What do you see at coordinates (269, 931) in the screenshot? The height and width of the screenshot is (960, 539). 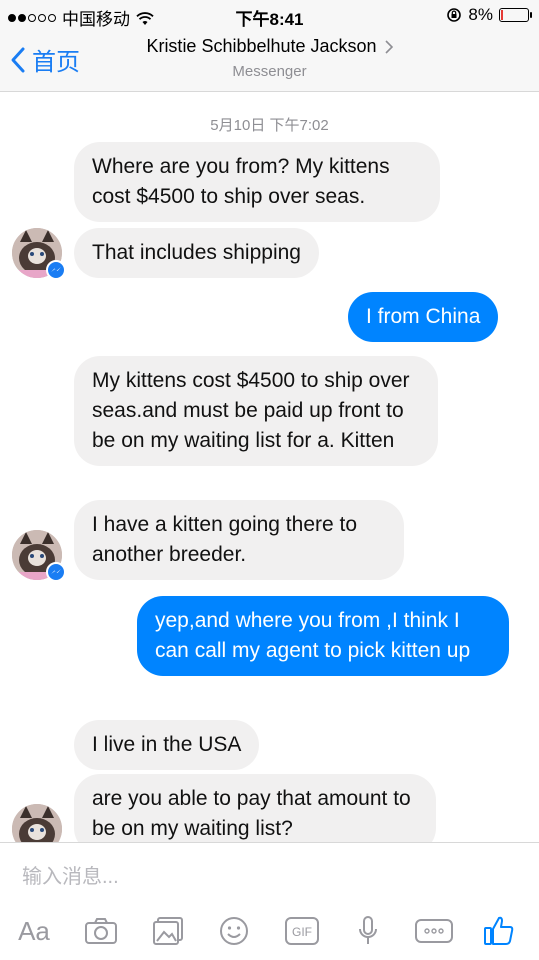 I see `composer-toolbar: Aa GIF` at bounding box center [269, 931].